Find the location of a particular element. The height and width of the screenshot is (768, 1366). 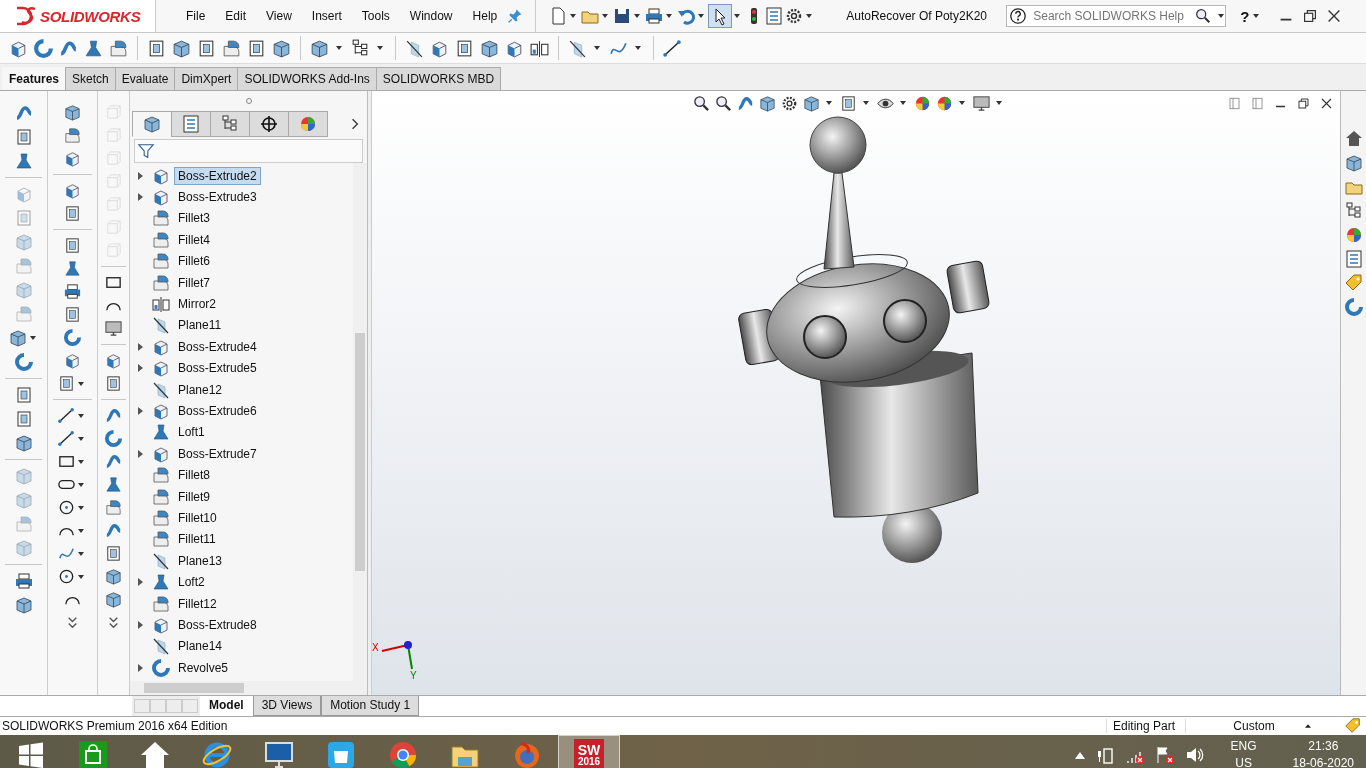

command-tab: Evaluate is located at coordinates (145, 78).